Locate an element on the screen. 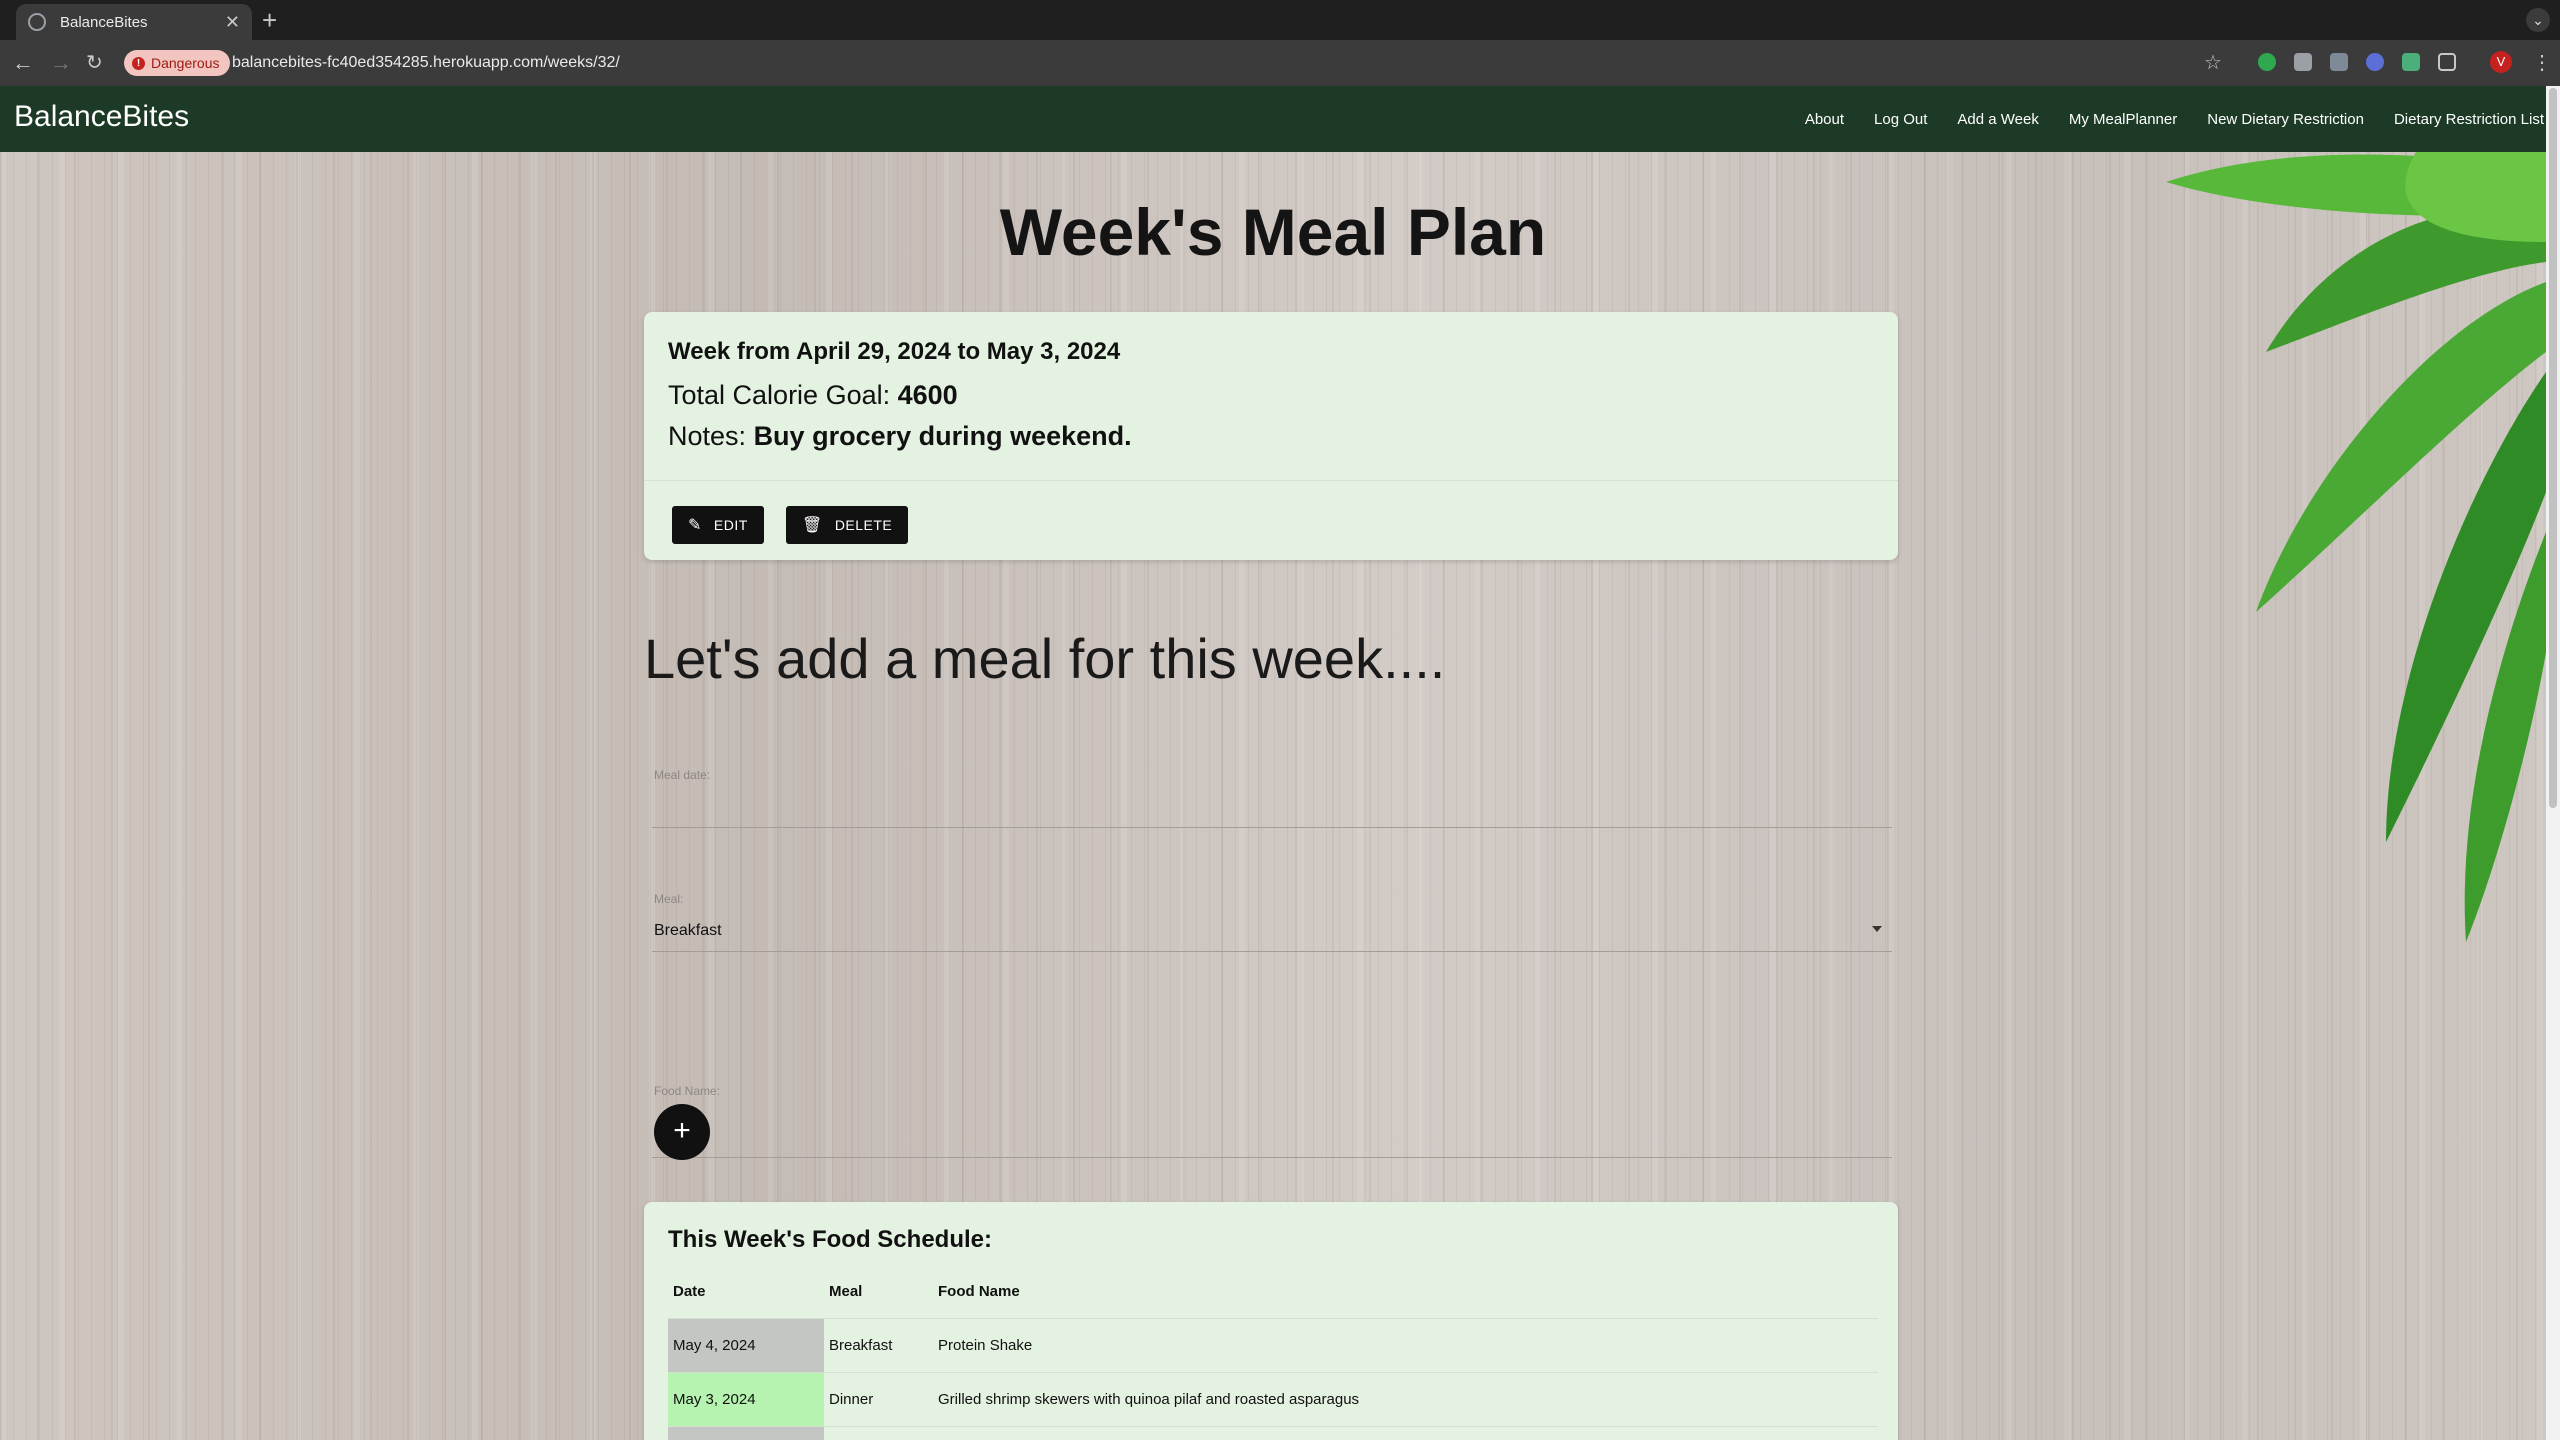 The image size is (2560, 1440). security-warning-chip: ! Dangerous is located at coordinates (177, 63).